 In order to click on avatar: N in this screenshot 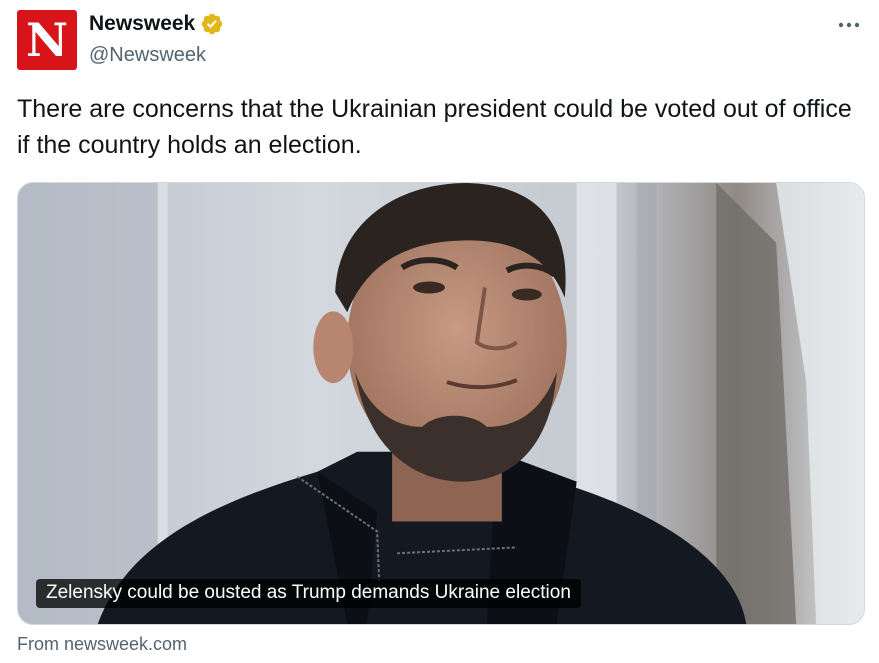, I will do `click(47, 40)`.